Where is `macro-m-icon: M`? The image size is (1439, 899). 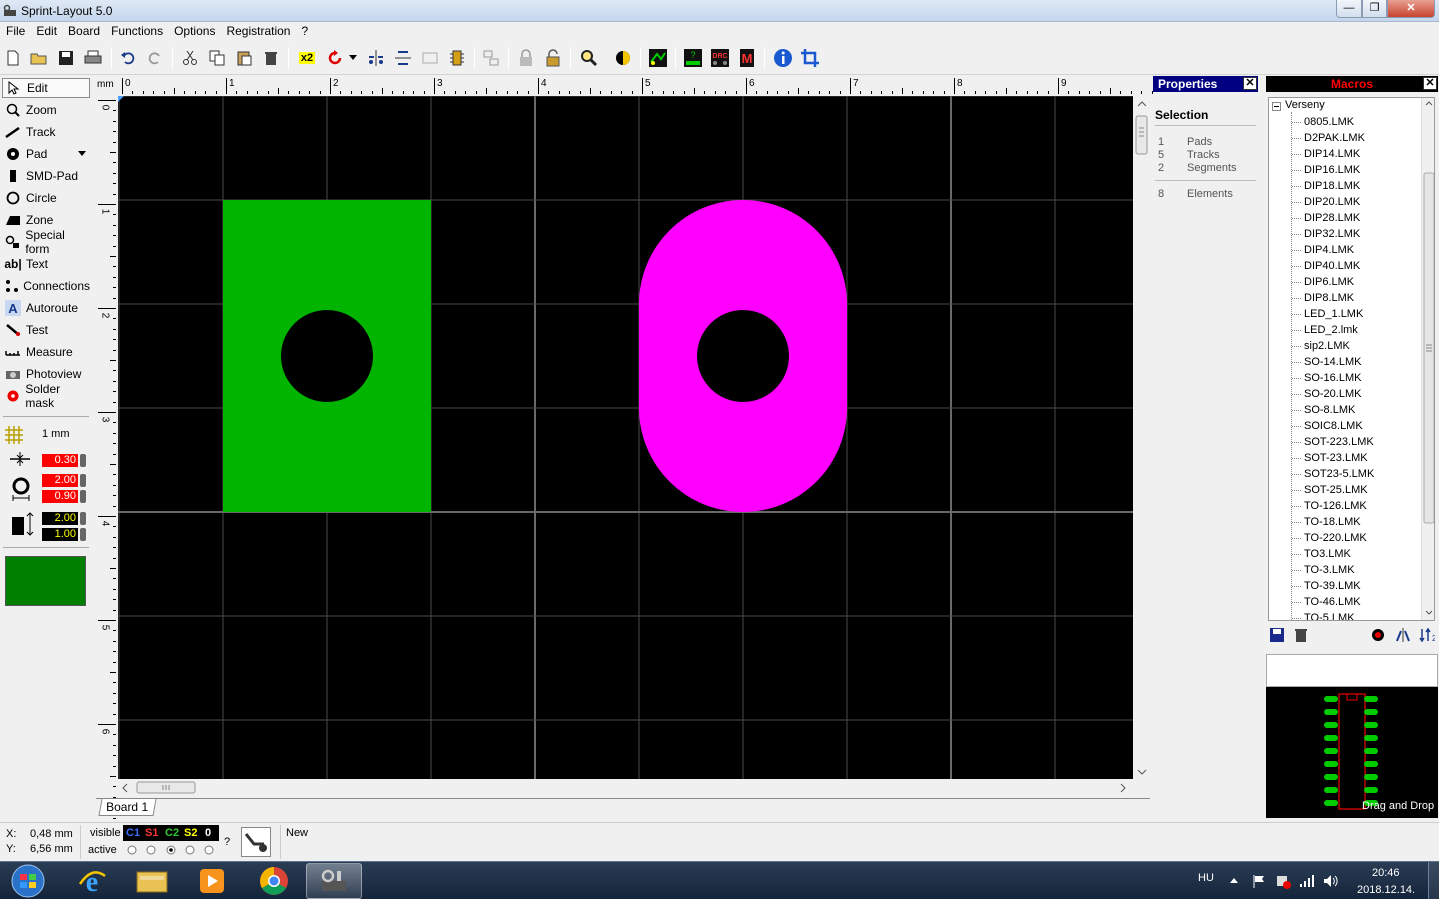
macro-m-icon: M is located at coordinates (747, 58).